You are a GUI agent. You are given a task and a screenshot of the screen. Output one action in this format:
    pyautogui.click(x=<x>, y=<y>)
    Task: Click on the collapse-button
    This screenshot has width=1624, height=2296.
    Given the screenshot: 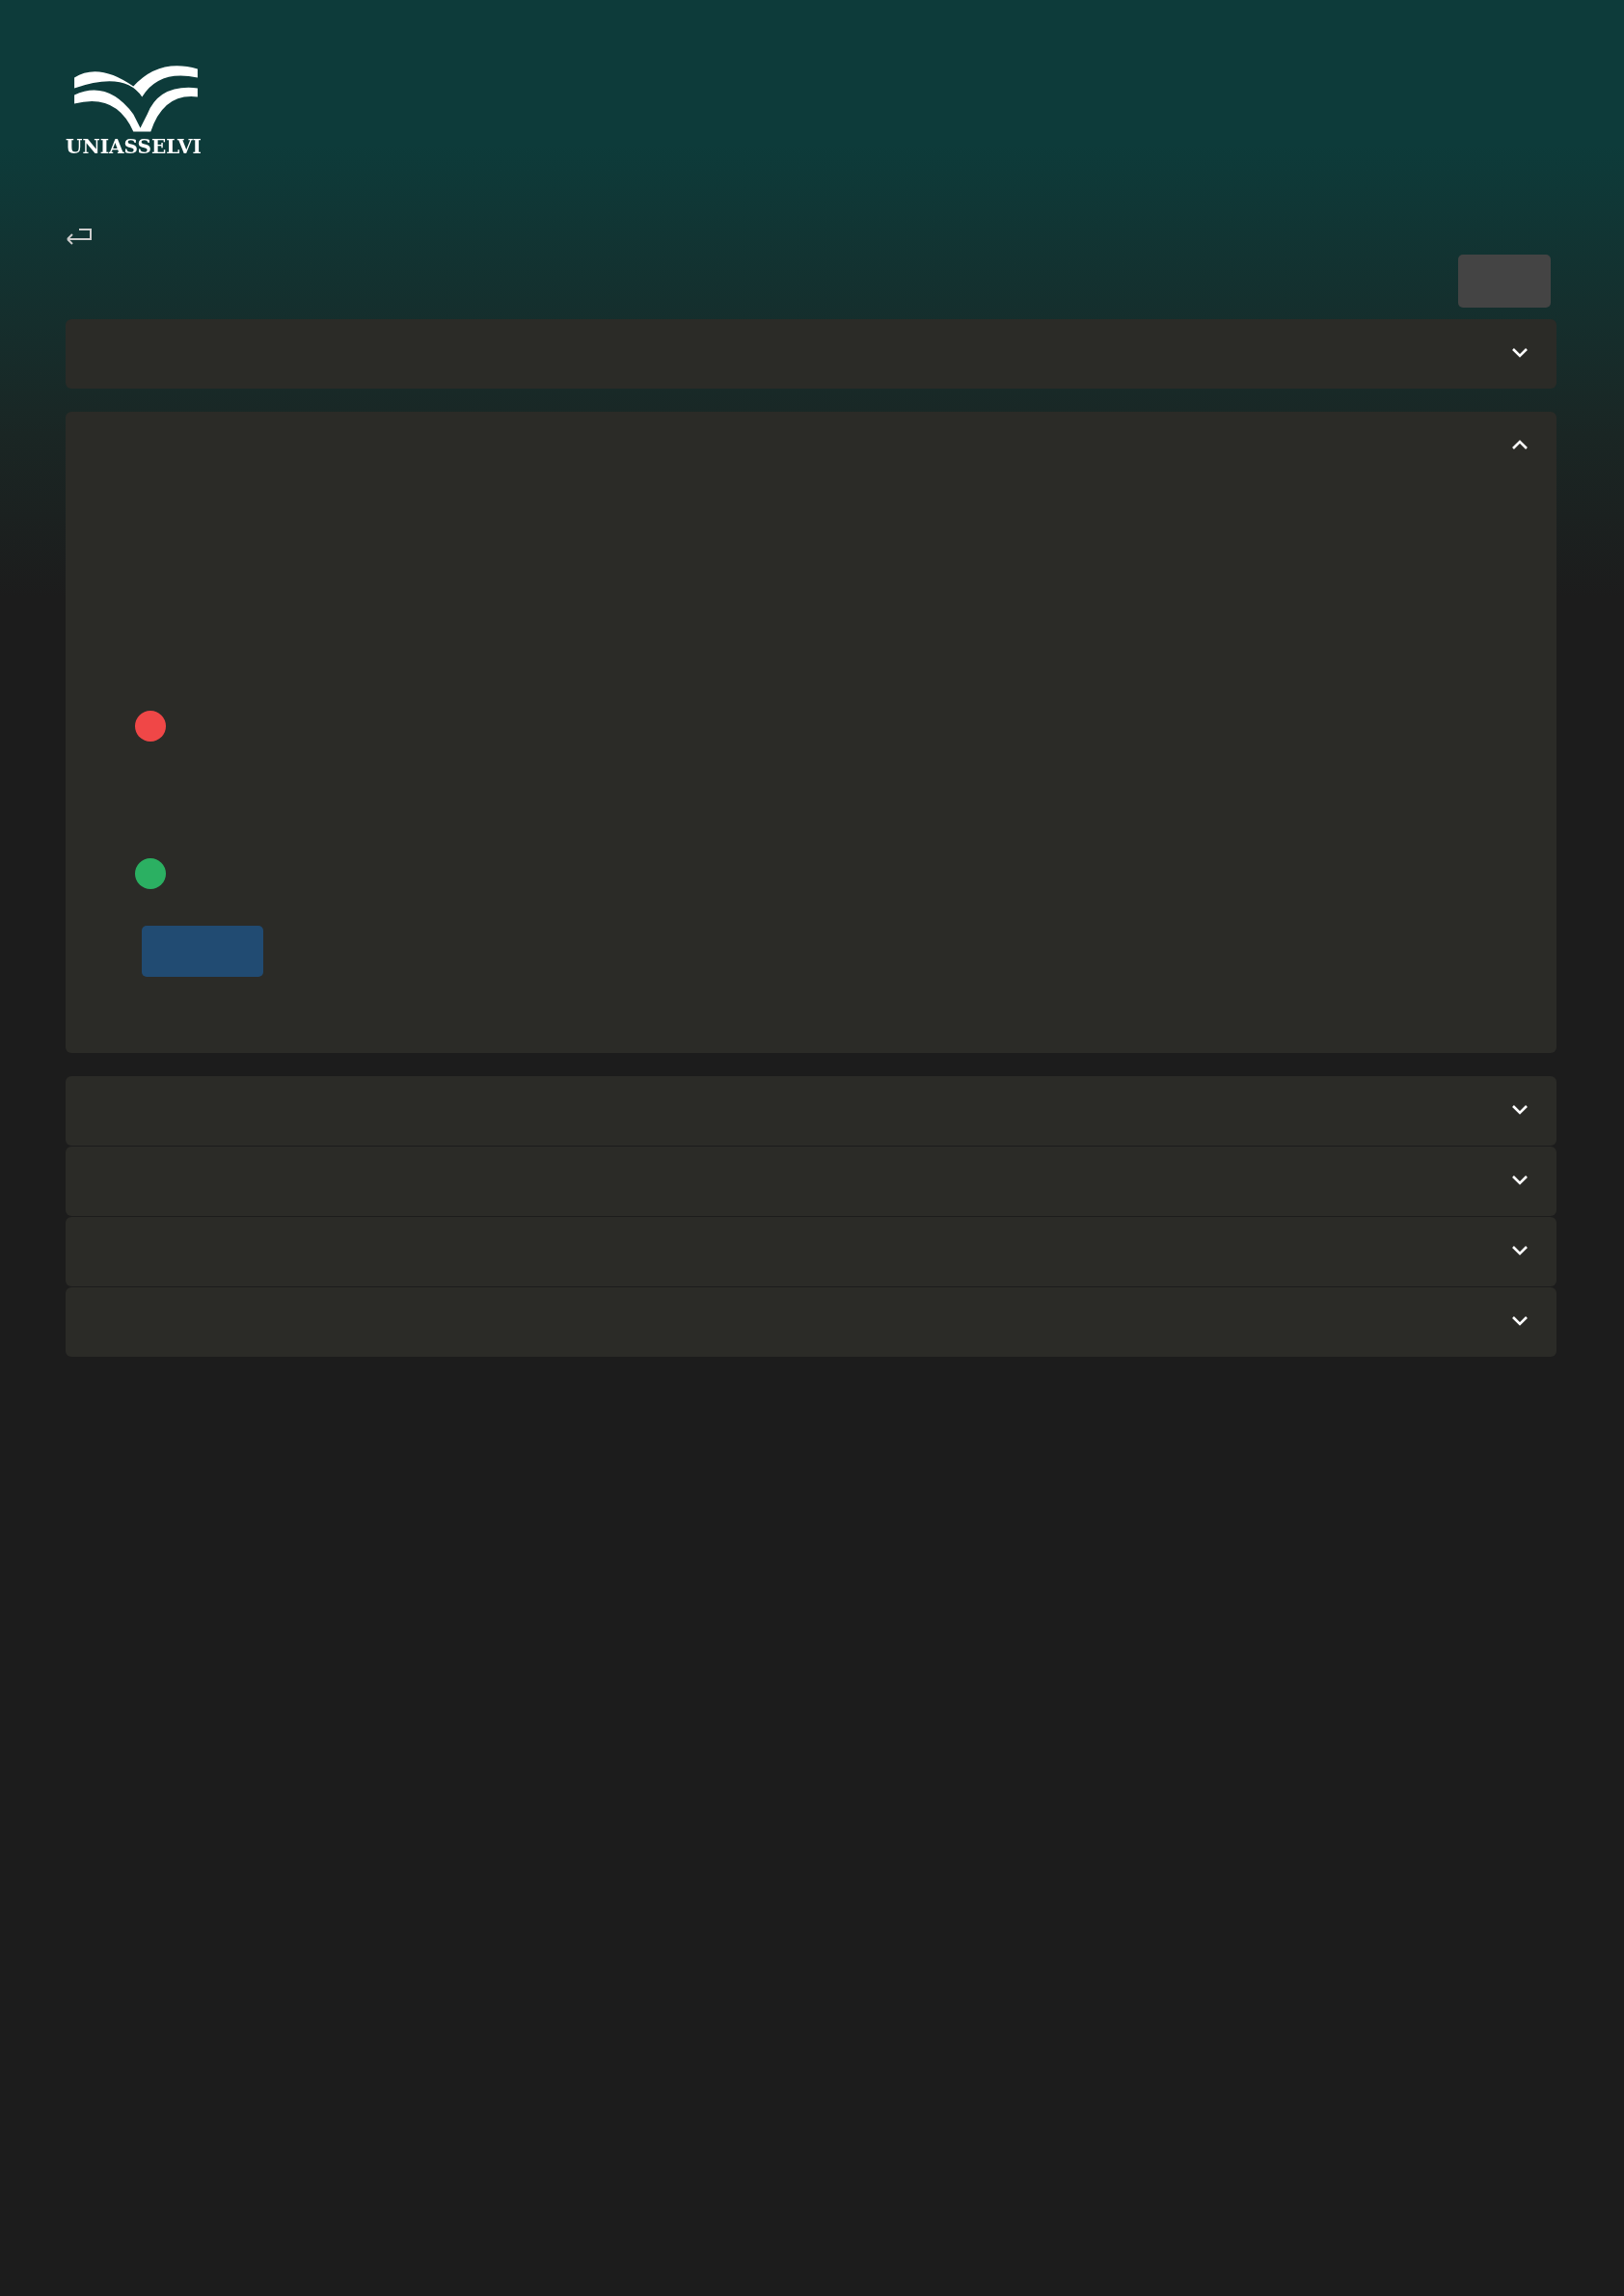 What is the action you would take?
    pyautogui.click(x=1519, y=444)
    